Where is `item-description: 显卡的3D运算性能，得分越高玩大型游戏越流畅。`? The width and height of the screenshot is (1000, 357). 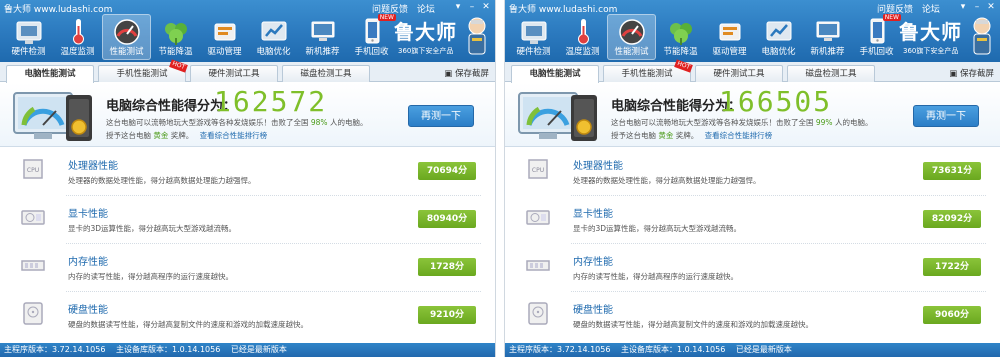
item-description: 显卡的3D运算性能，得分越高玩大型游戏越流畅。 is located at coordinates (152, 228).